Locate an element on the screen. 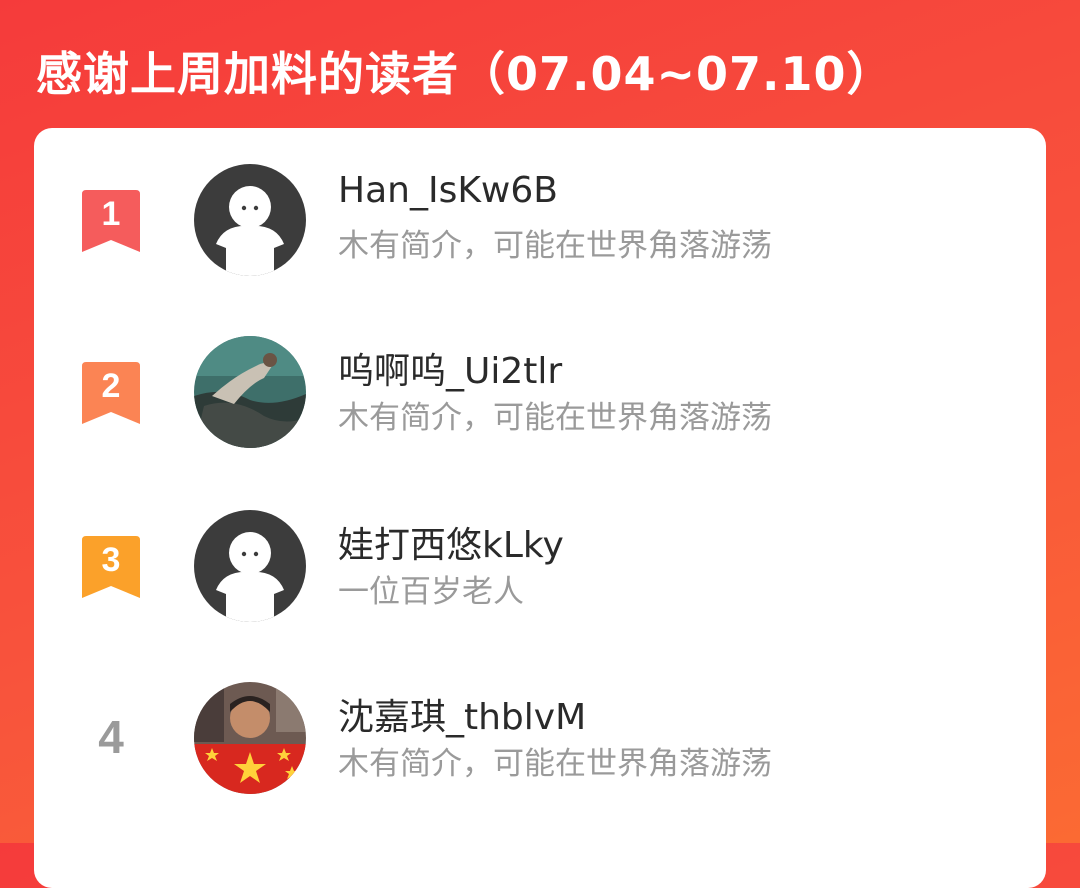 The width and height of the screenshot is (1080, 888). rank-number: 1 is located at coordinates (111, 213).